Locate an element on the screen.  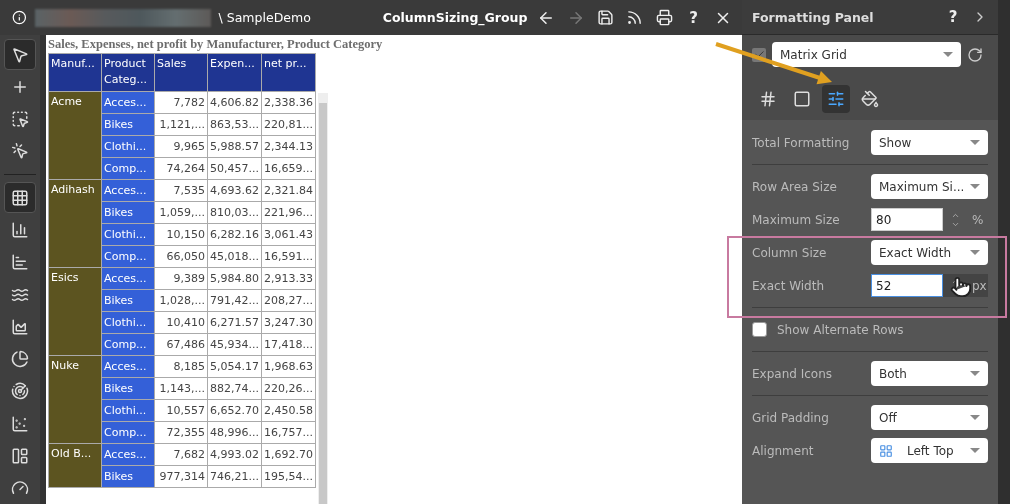
manufacturer-cell: Nuke is located at coordinates (75, 399).